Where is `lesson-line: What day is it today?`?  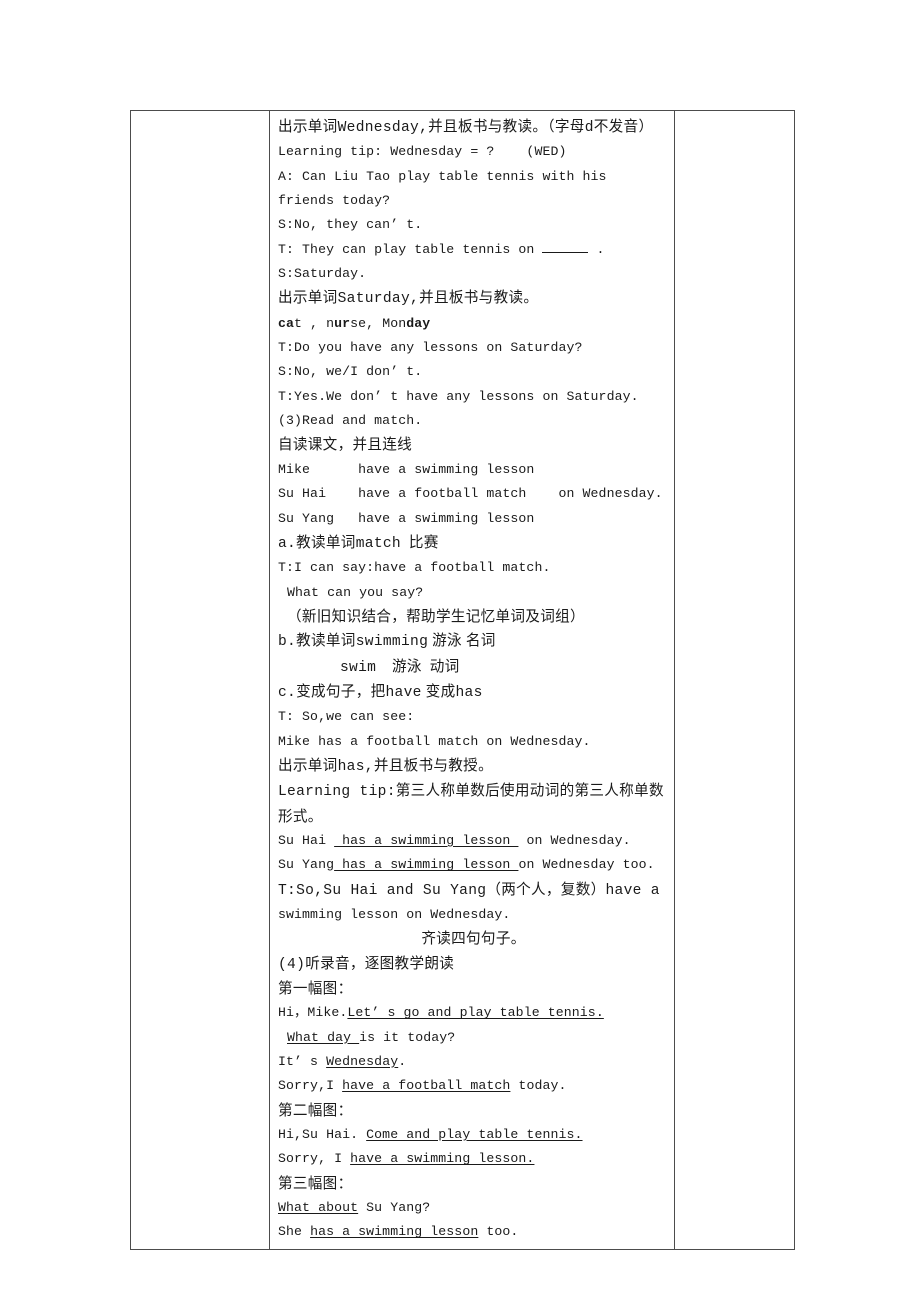 lesson-line: What day is it today? is located at coordinates (473, 1038).